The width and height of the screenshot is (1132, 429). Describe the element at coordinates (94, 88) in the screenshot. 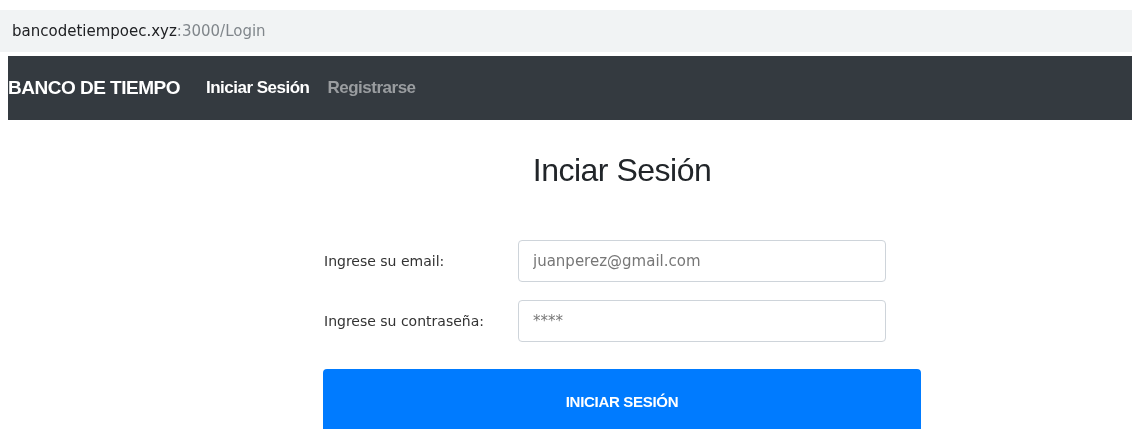

I see `brand-title: BANCO DE TIEMPO` at that location.